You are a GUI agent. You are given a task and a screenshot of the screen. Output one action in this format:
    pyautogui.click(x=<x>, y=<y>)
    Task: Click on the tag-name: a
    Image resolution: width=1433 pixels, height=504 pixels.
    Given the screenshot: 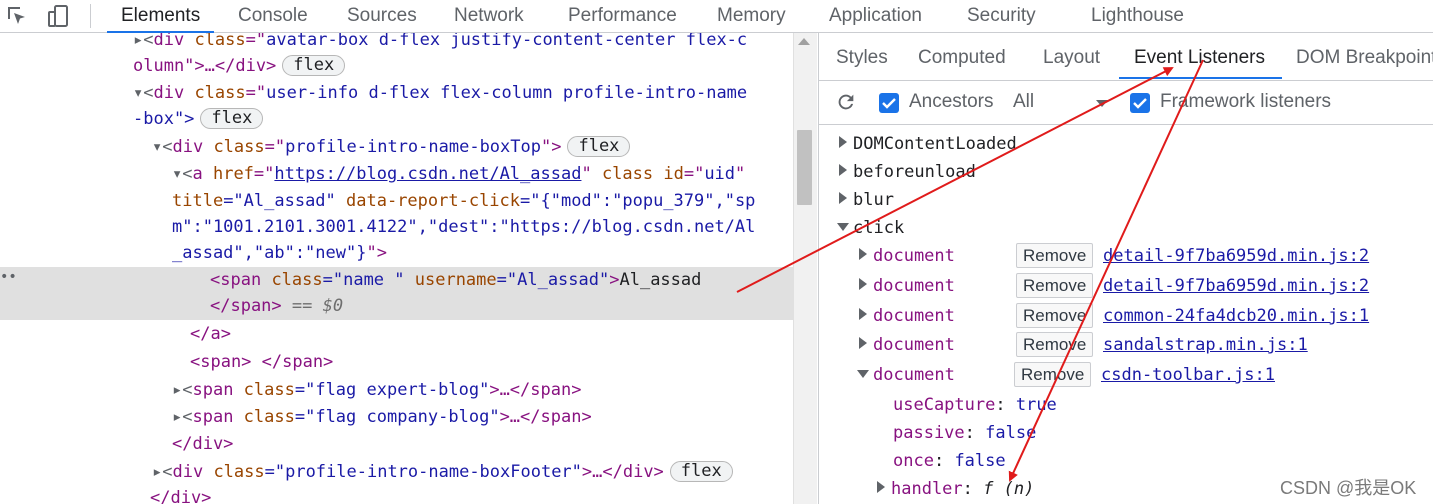 What is the action you would take?
    pyautogui.click(x=197, y=174)
    